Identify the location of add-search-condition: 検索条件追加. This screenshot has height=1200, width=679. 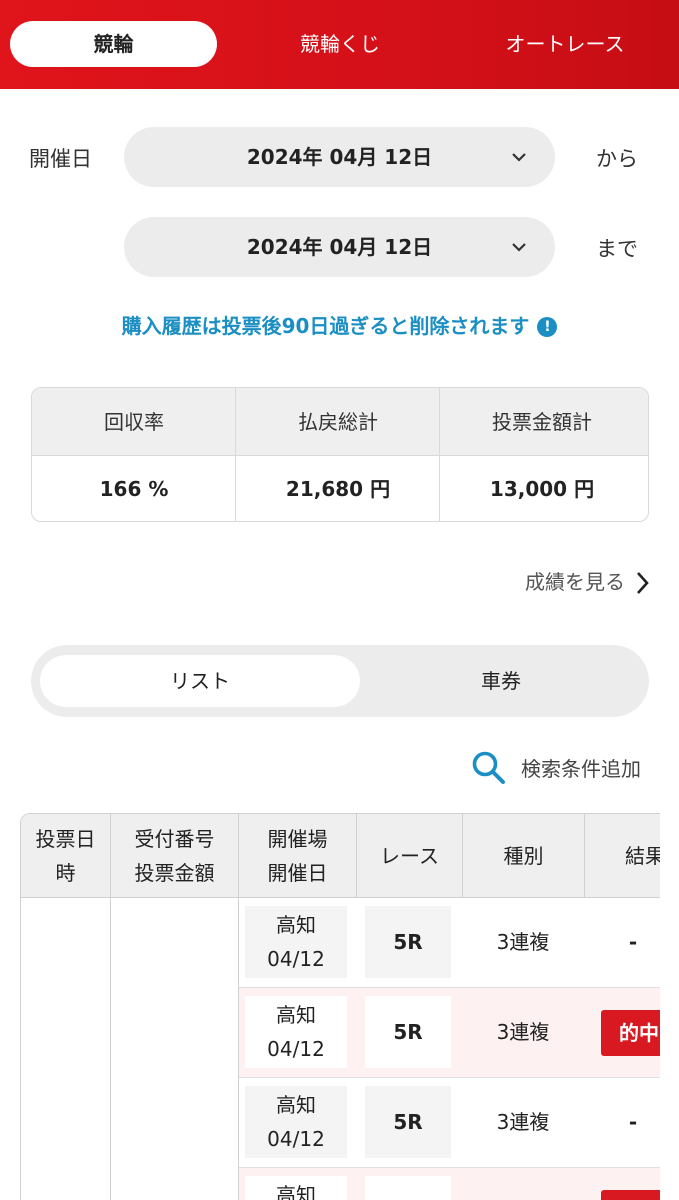
(556, 768).